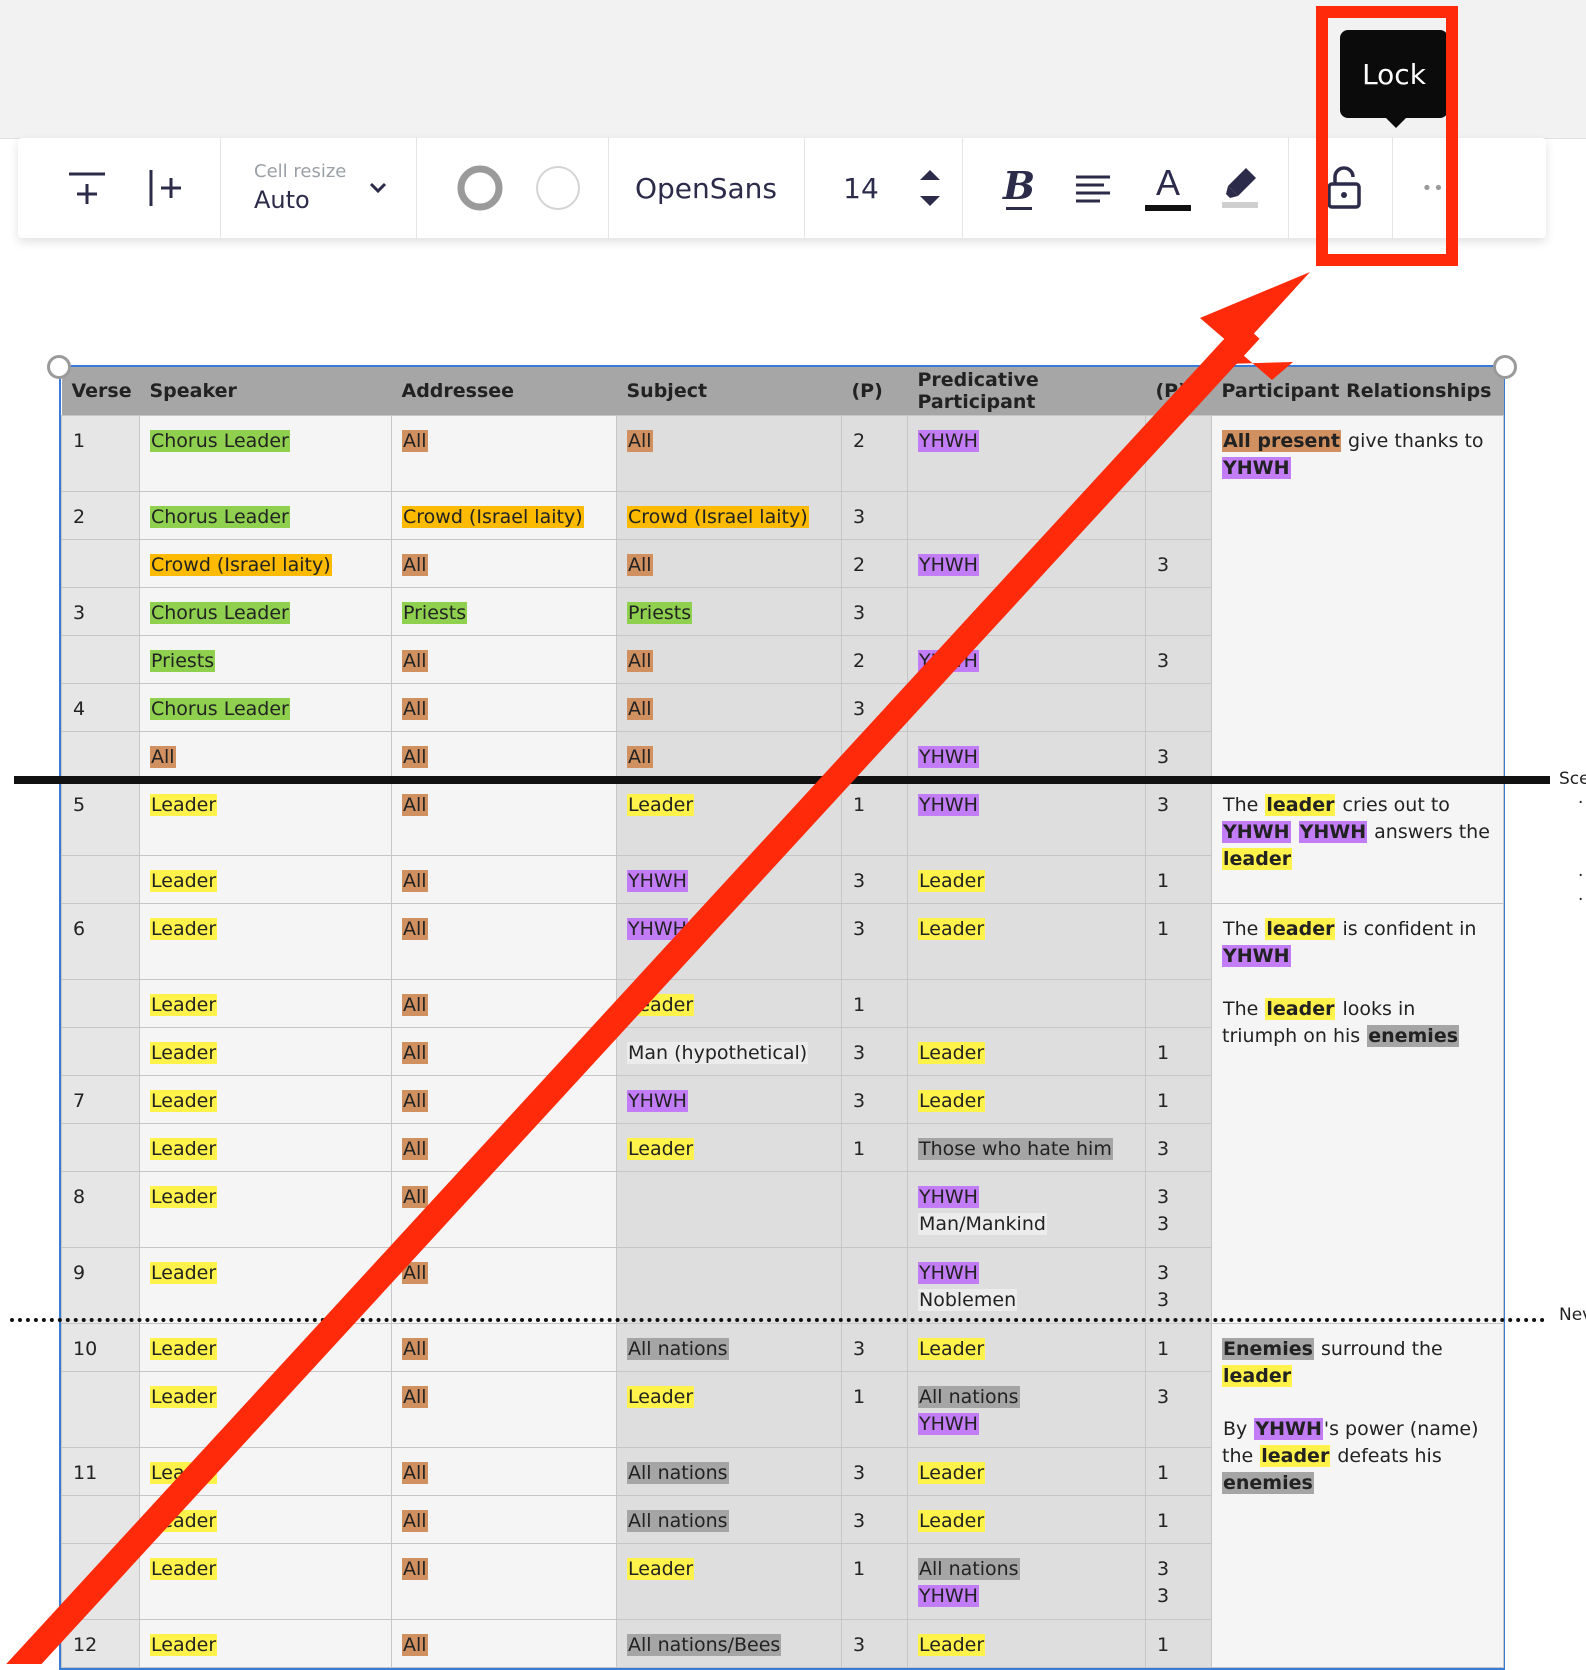  Describe the element at coordinates (1026, 1209) in the screenshot. I see `table-cell: YHWH Man/Mankind` at that location.